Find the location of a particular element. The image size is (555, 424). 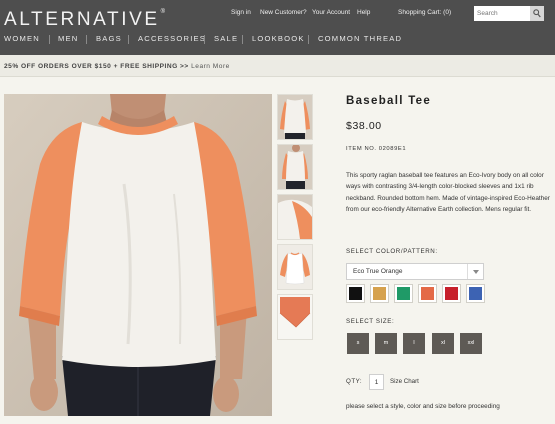

swatch-black is located at coordinates (355, 293).